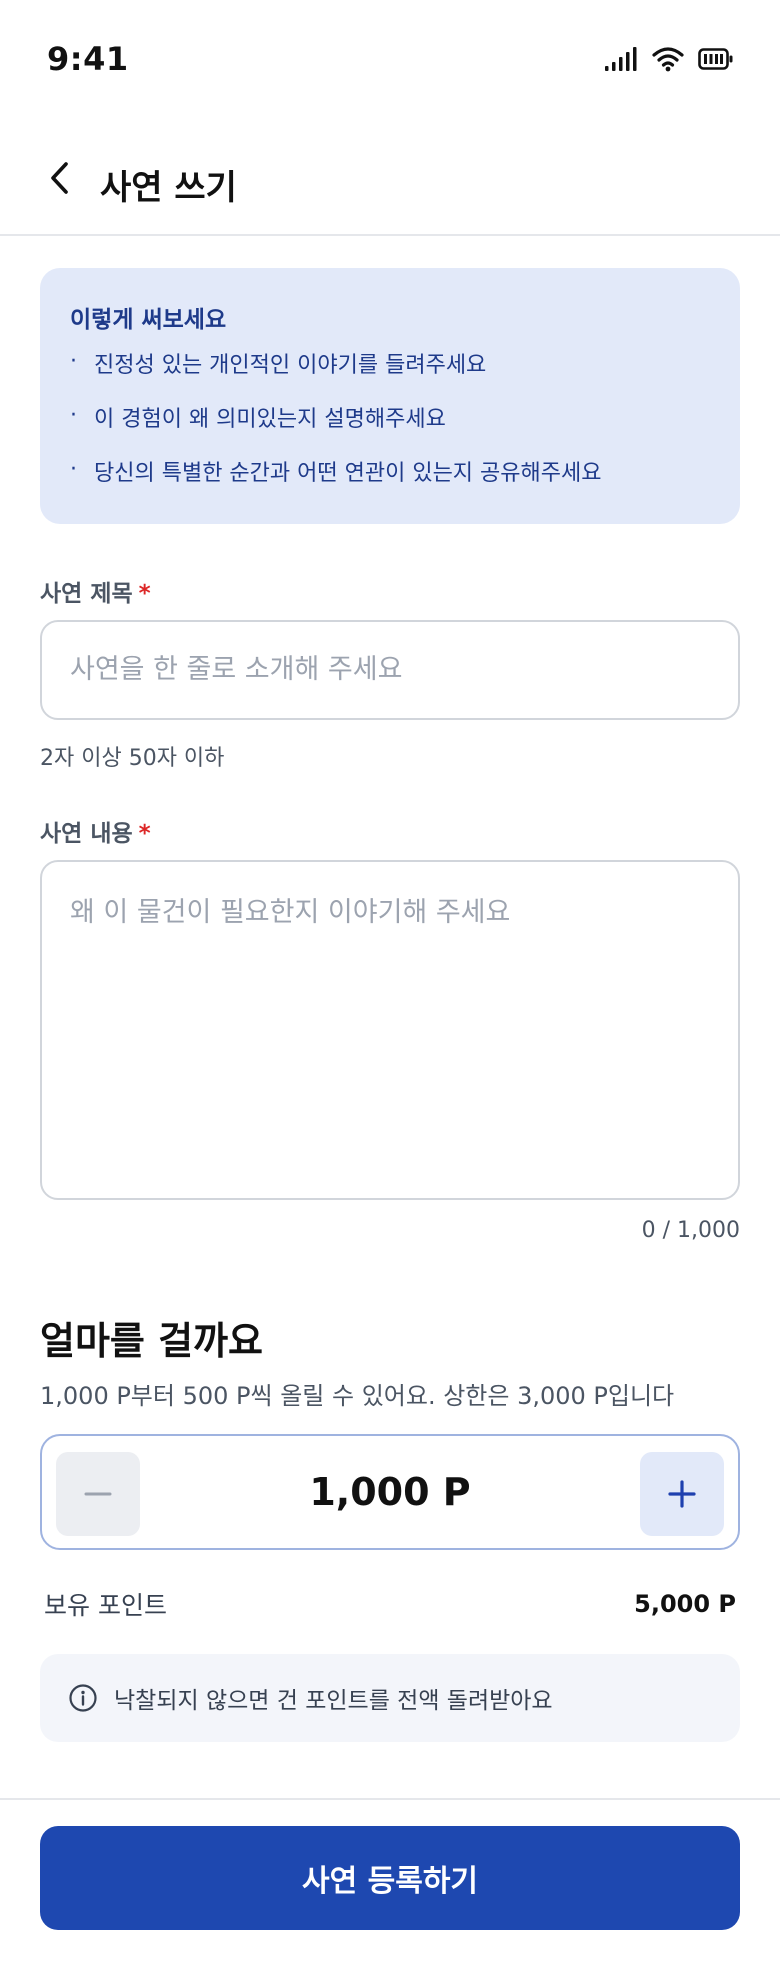  I want to click on bet-amount-stepper: 1,000 P, so click(390, 1492).